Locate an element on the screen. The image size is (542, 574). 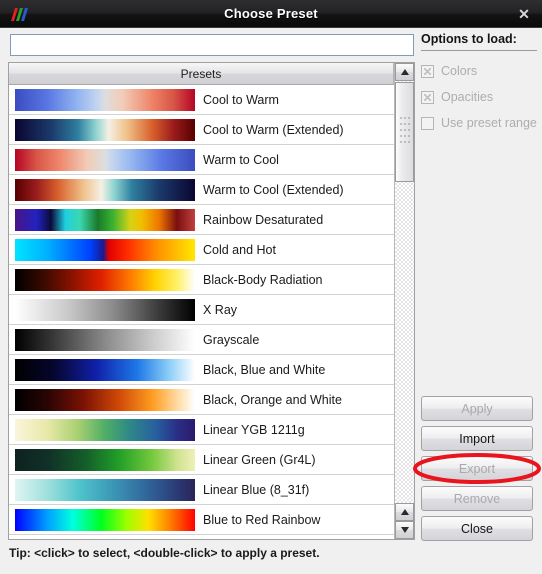
preset-row: Cold and Hot is located at coordinates (201, 250).